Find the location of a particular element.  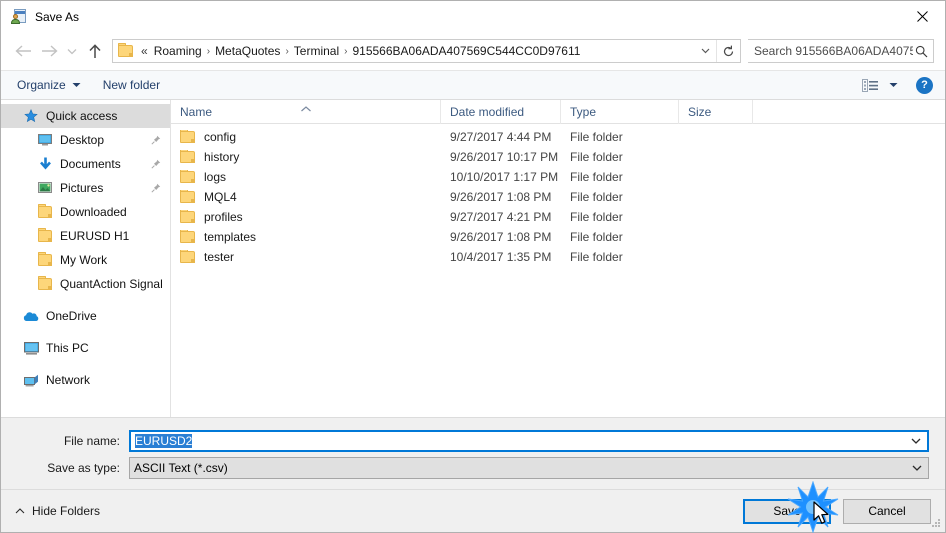

sidebar-item-desktop: Desktop is located at coordinates (85, 140).